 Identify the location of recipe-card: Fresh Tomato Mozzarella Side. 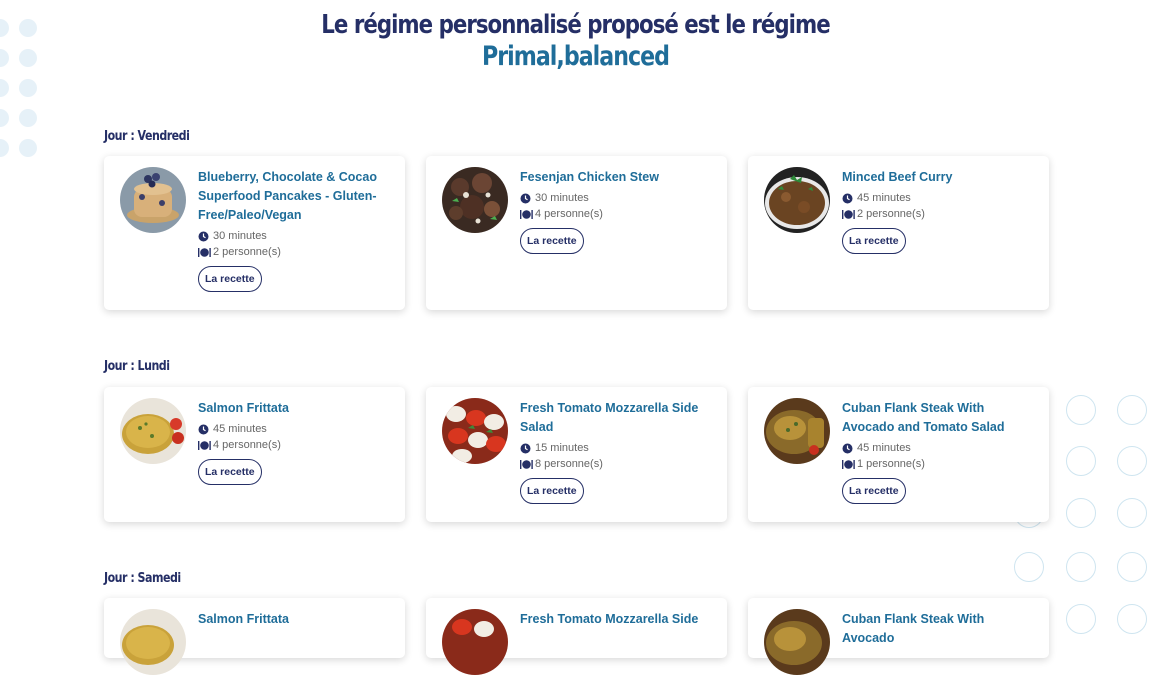
(576, 636).